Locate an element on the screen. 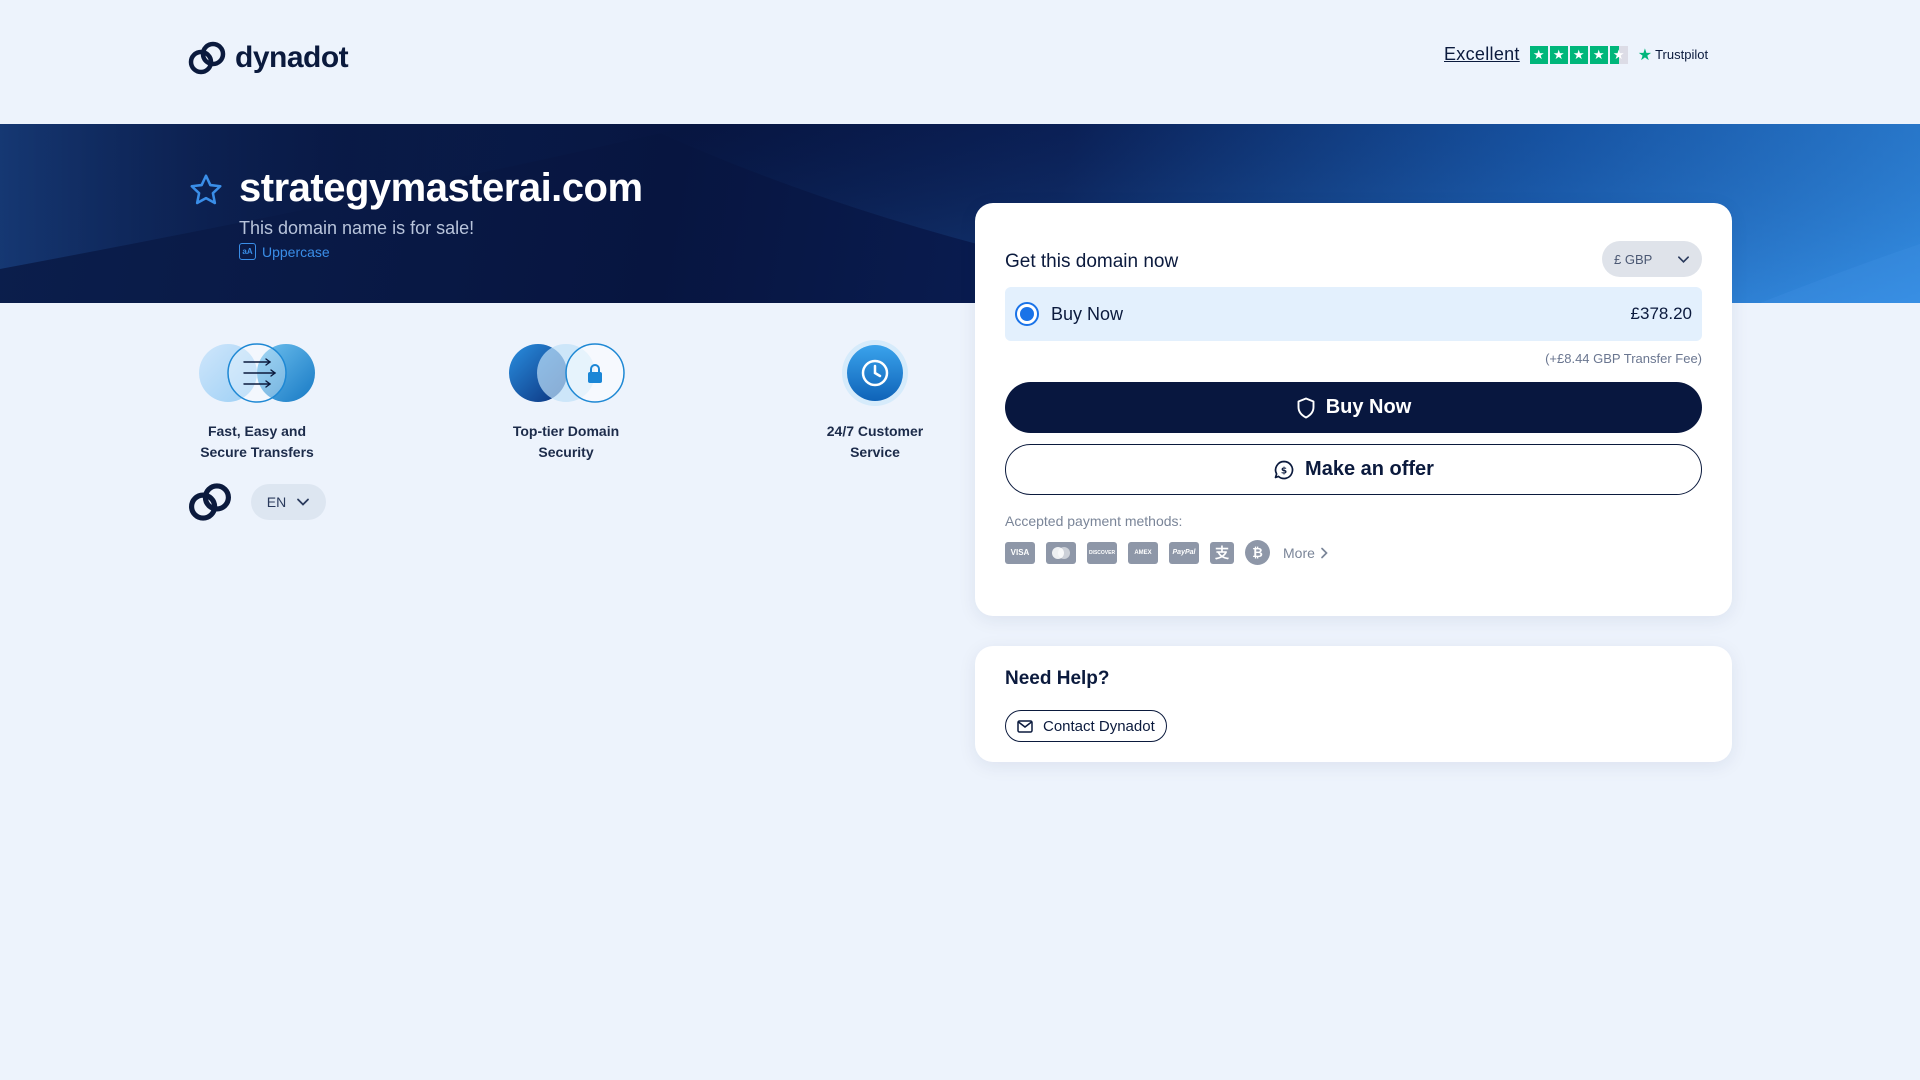  visa-icon: VISA is located at coordinates (1020, 552).